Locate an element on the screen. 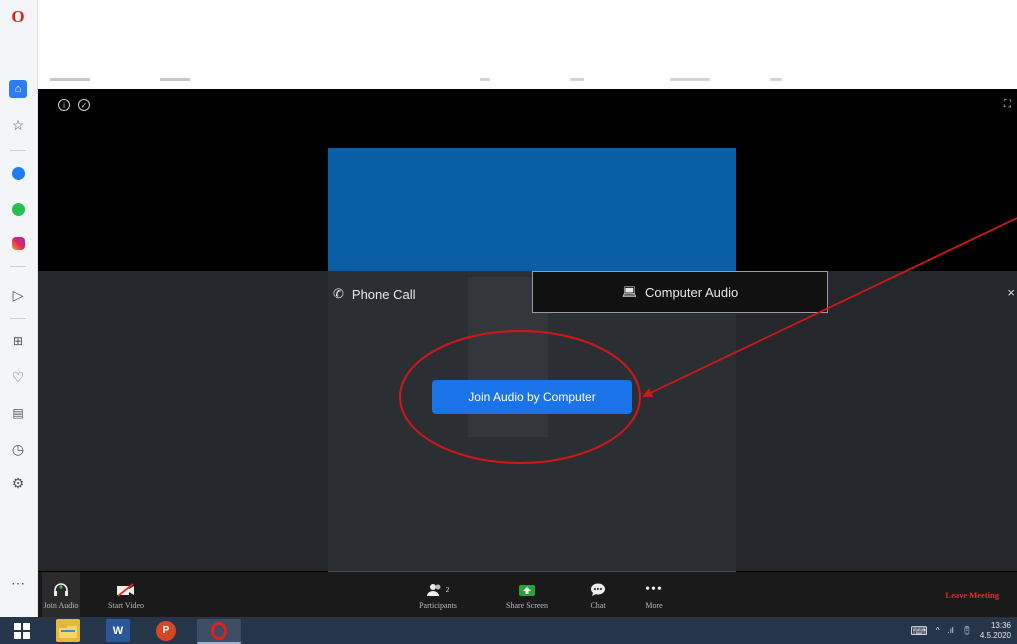 This screenshot has height=644, width=1017. keyboard-icon: ⌨ is located at coordinates (918, 631).